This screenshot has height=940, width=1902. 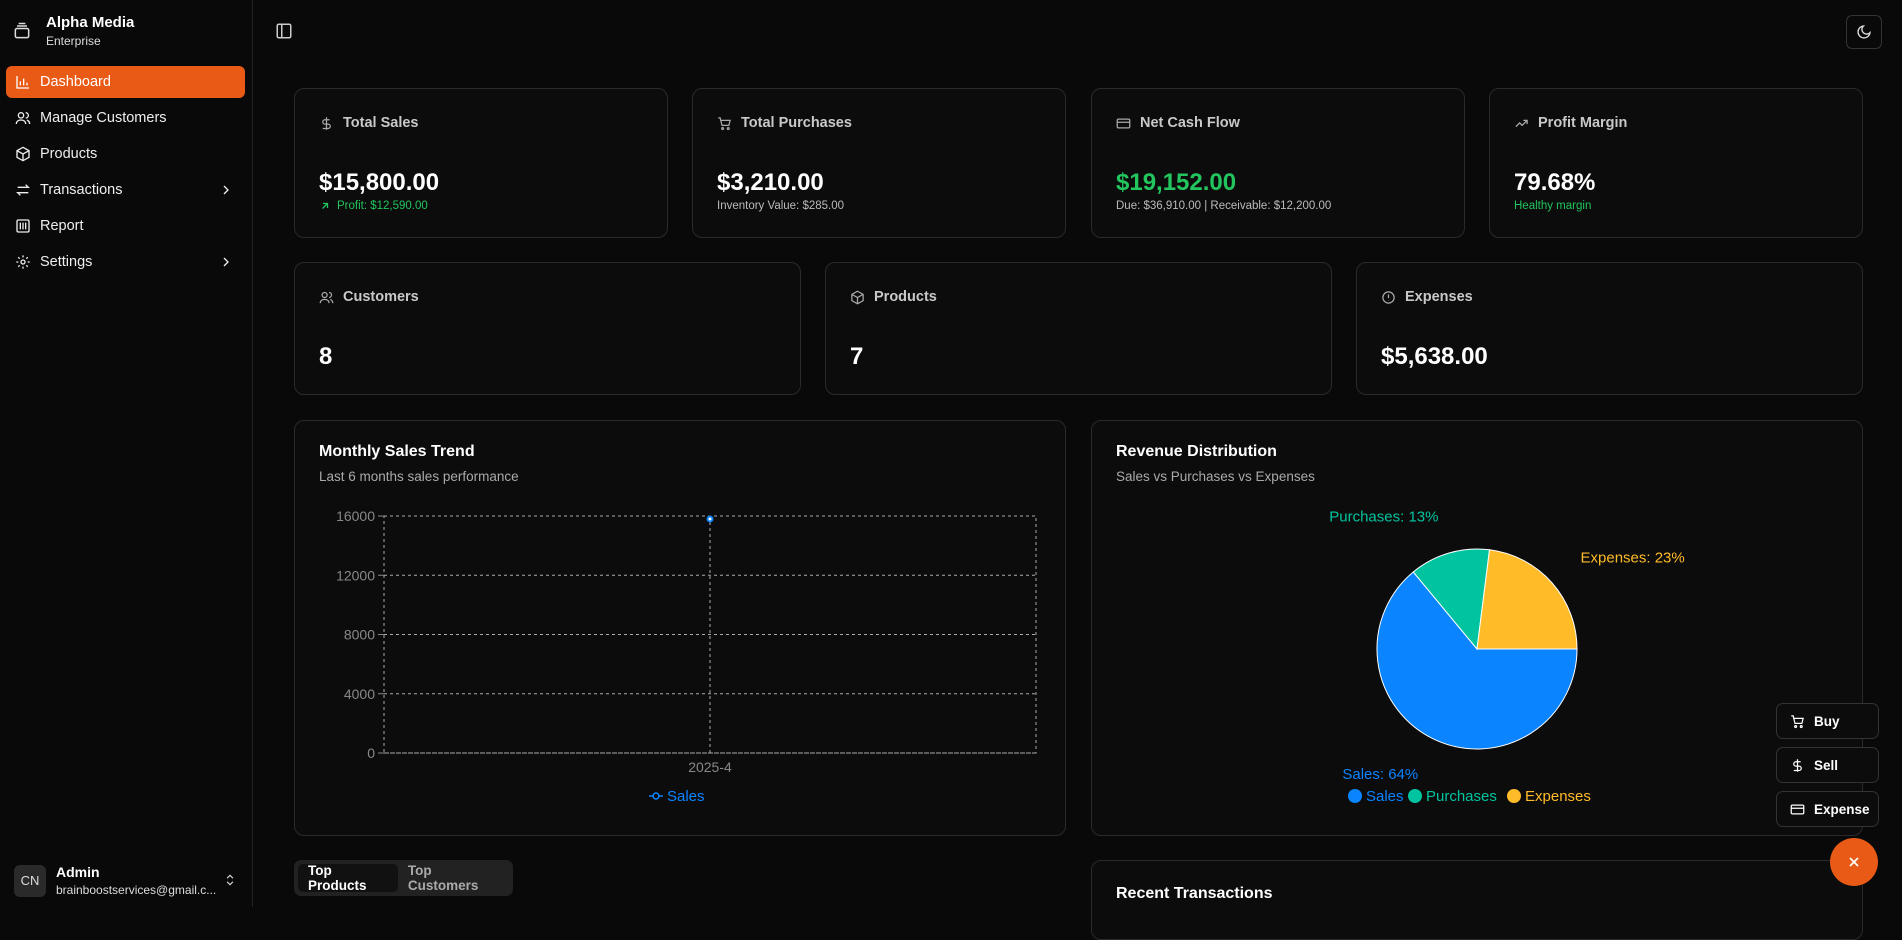 I want to click on arrows-icon, so click(x=23, y=190).